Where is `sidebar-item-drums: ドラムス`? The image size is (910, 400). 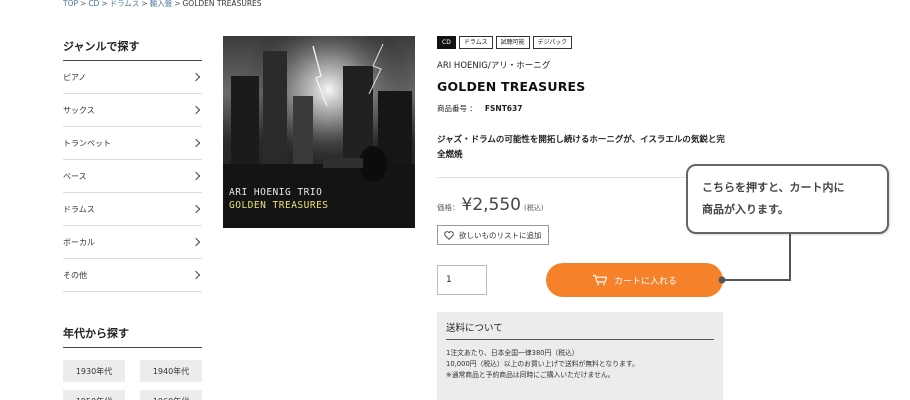
sidebar-item-drums: ドラムス is located at coordinates (132, 209).